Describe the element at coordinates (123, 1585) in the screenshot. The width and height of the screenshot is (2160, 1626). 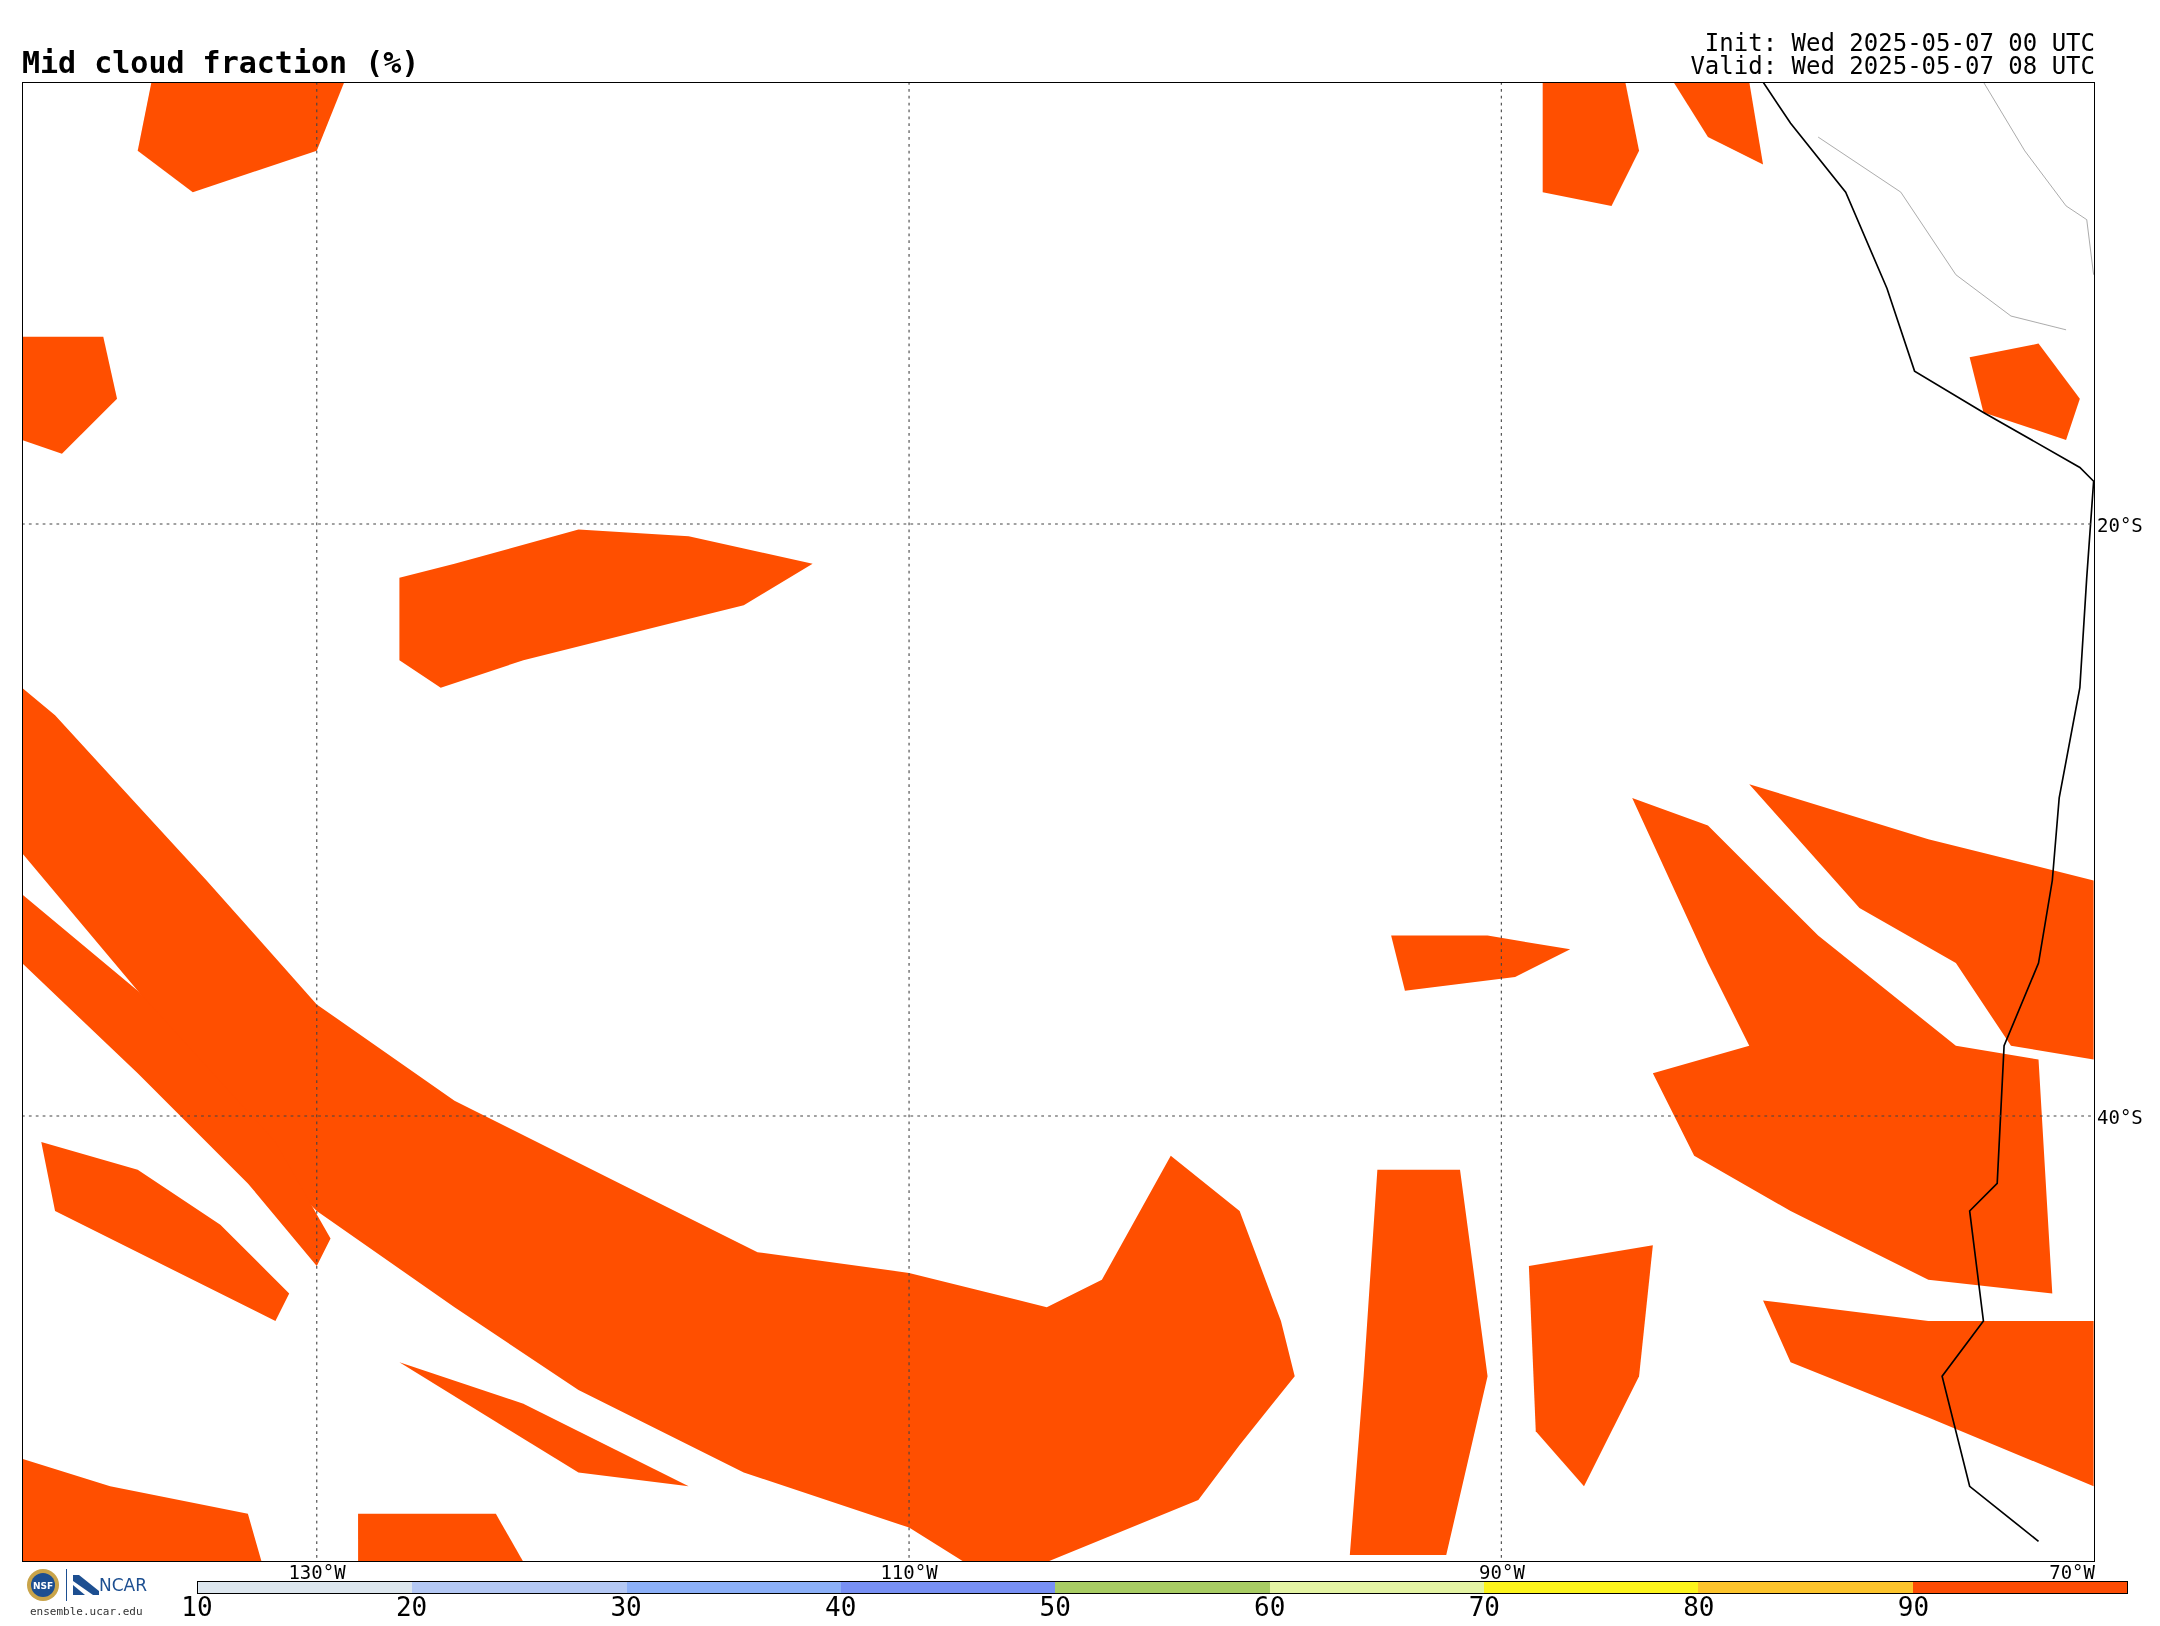
I see `logo-text: NCAR` at that location.